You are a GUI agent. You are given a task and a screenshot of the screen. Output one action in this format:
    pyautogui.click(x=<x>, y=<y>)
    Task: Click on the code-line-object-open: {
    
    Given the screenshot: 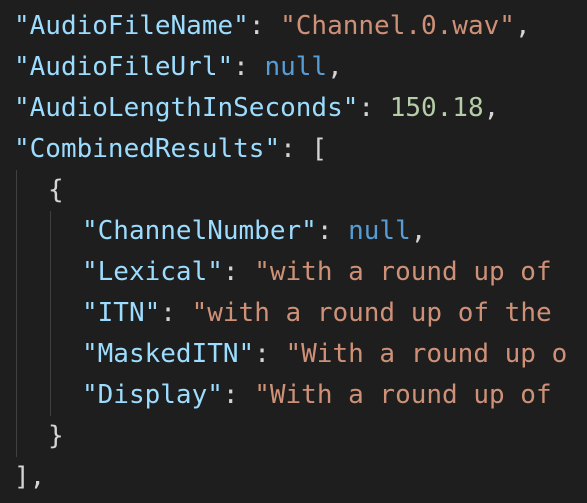 What is the action you would take?
    pyautogui.click(x=56, y=190)
    